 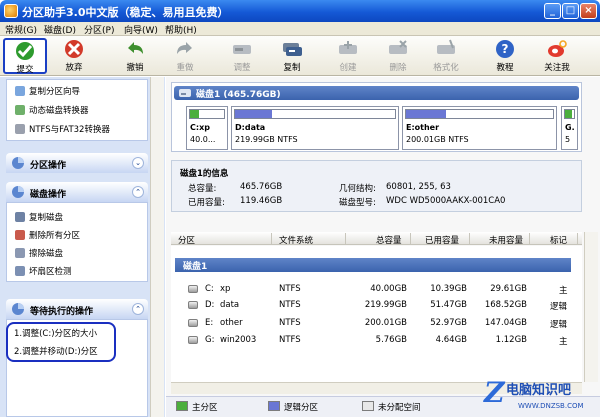 I want to click on maximize-button: □, so click(x=570, y=11).